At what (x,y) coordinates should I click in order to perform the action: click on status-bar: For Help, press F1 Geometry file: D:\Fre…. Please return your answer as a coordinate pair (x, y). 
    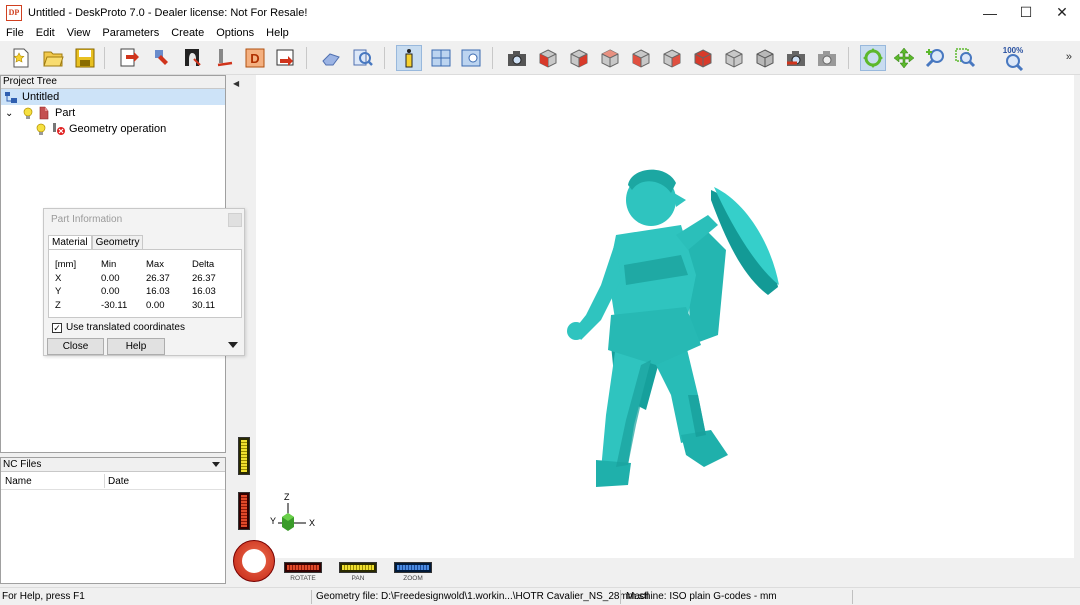
    Looking at the image, I should click on (540, 596).